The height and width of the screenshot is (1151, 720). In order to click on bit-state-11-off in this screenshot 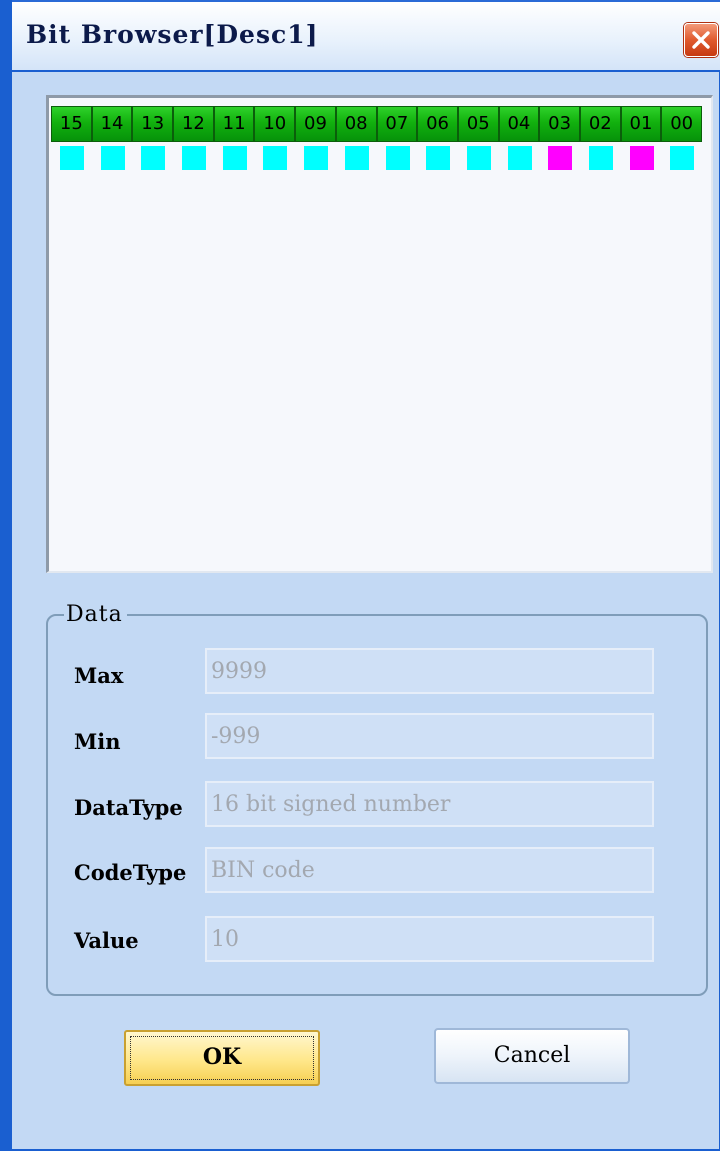, I will do `click(234, 158)`.